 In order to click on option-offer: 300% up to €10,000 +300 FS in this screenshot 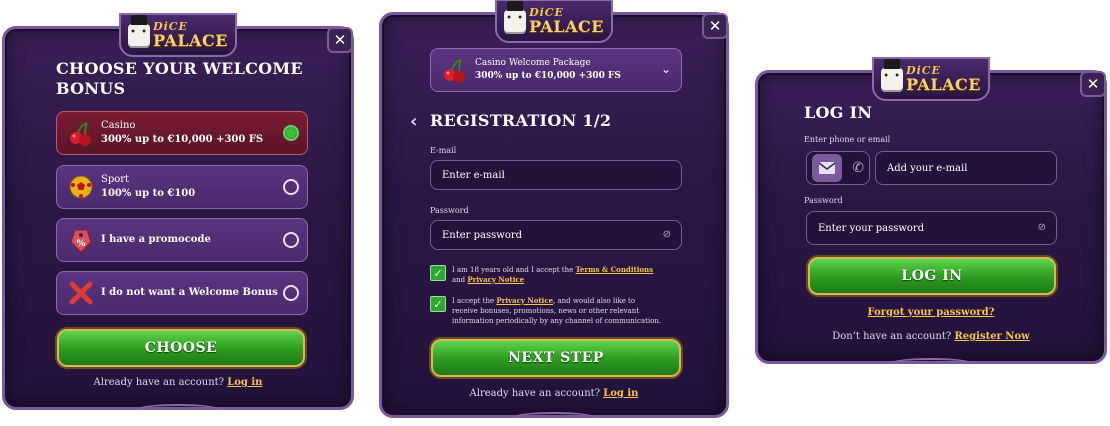, I will do `click(182, 139)`.